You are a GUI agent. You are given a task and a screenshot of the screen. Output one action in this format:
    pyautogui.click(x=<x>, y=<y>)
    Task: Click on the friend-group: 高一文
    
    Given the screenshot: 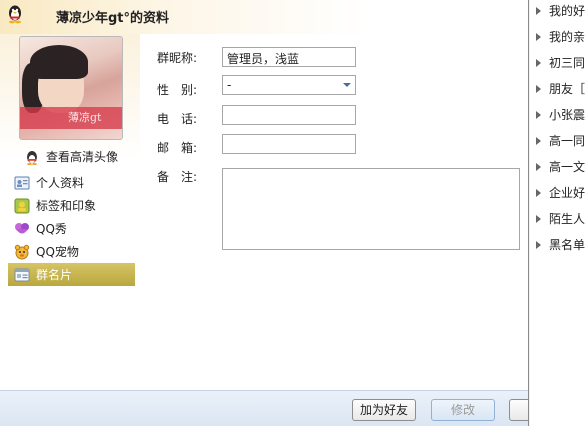 What is the action you would take?
    pyautogui.click(x=557, y=169)
    